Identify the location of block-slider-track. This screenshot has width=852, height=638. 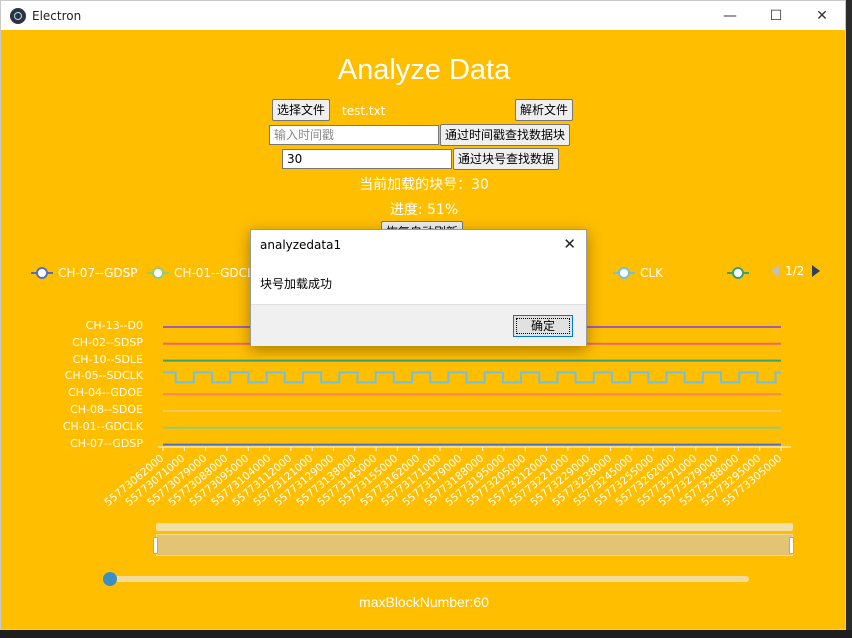
(429, 579).